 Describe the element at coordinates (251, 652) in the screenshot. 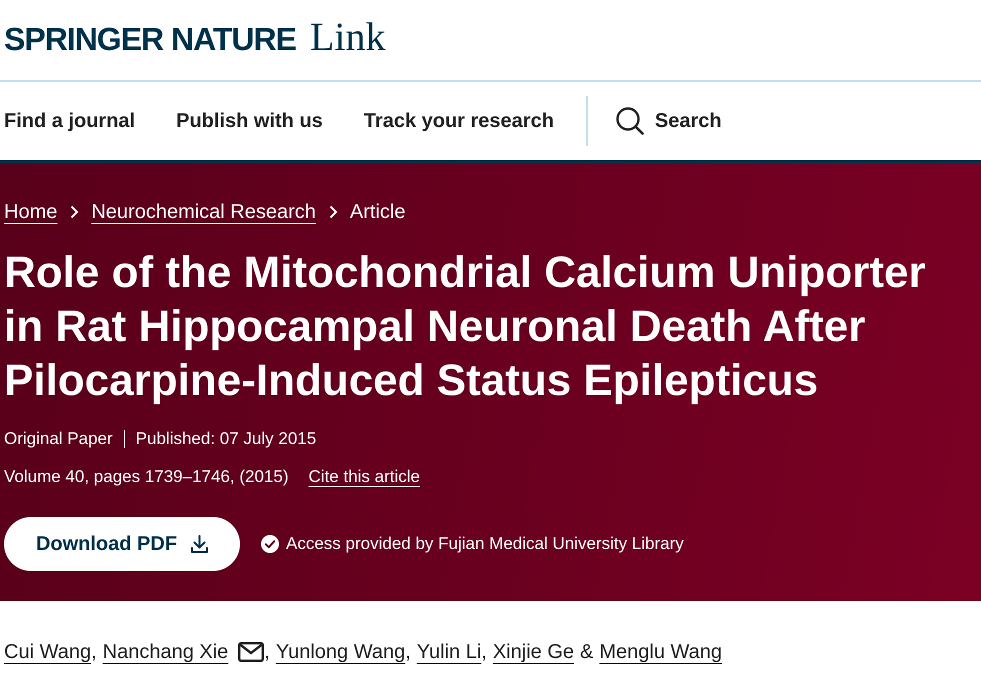

I see `mail-icon` at that location.